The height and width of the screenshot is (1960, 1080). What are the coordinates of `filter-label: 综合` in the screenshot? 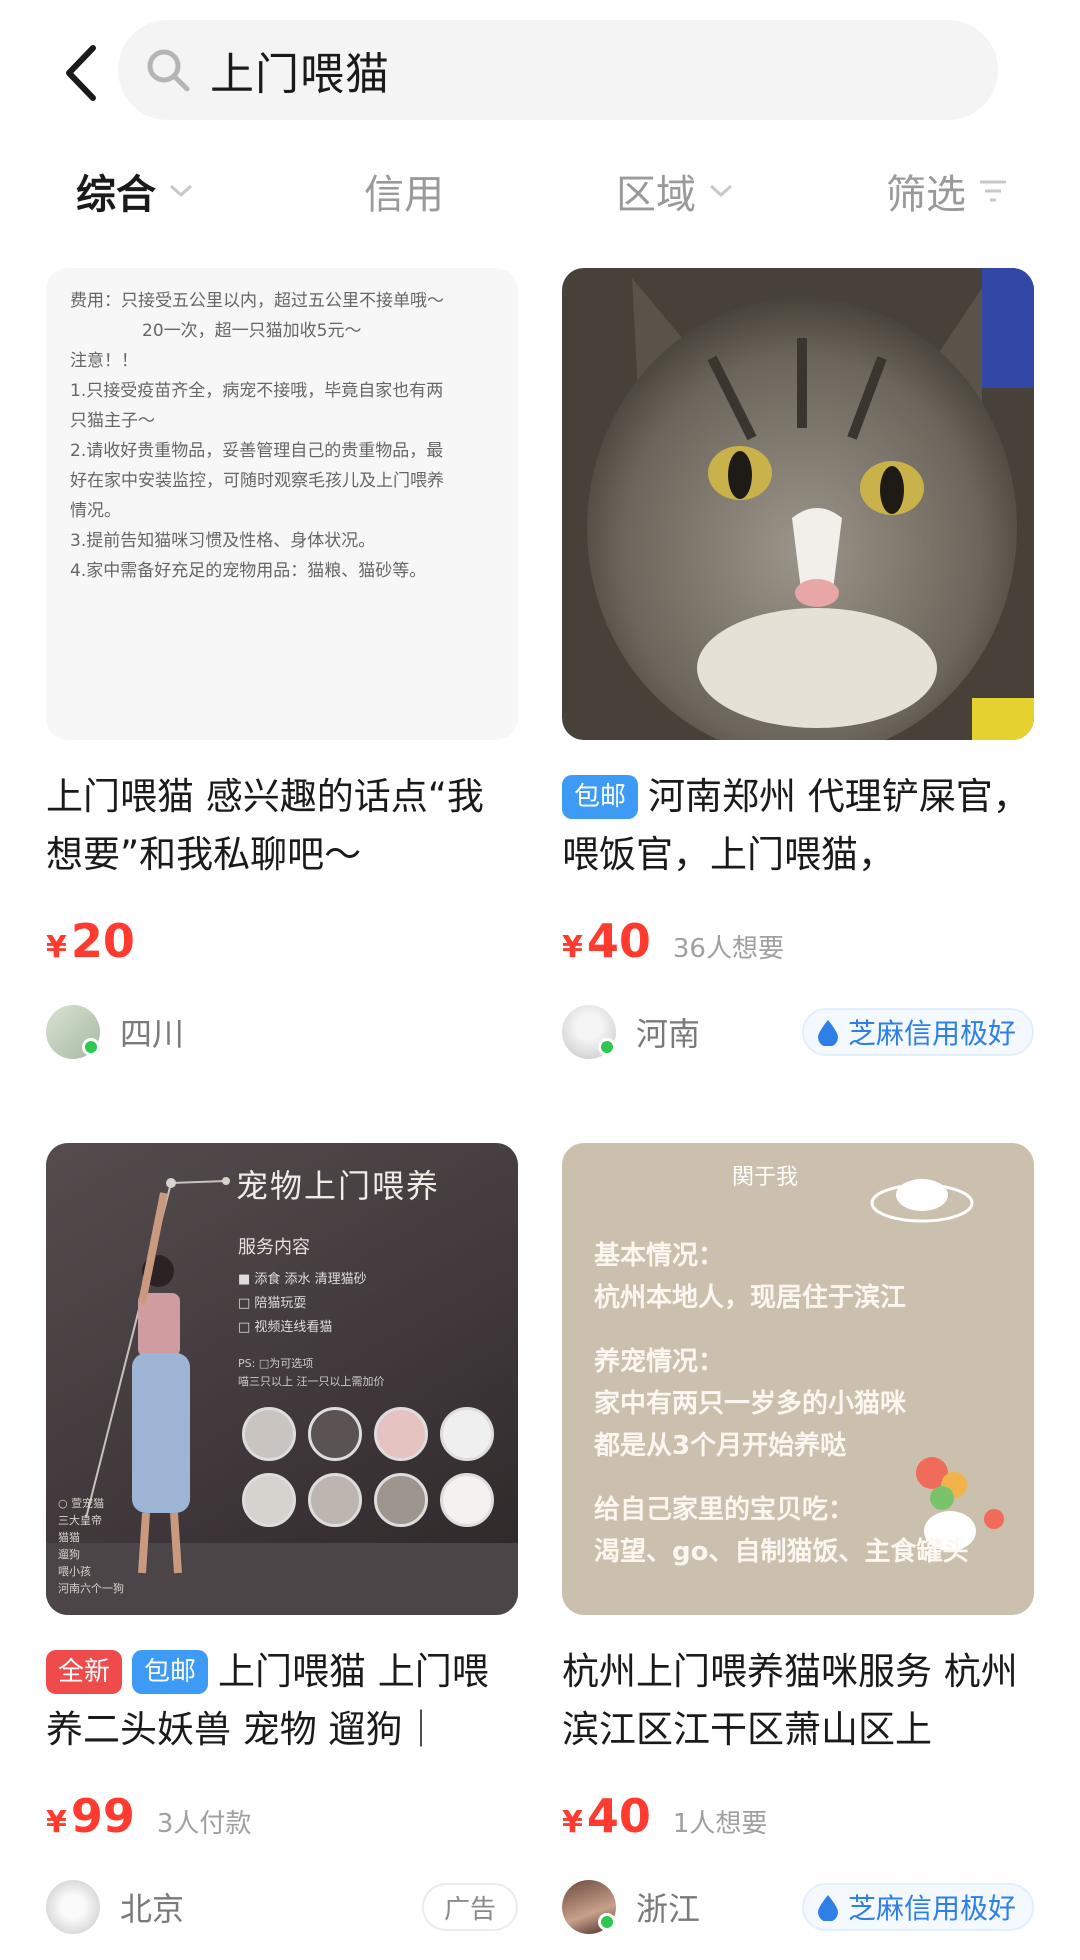 It's located at (116, 195).